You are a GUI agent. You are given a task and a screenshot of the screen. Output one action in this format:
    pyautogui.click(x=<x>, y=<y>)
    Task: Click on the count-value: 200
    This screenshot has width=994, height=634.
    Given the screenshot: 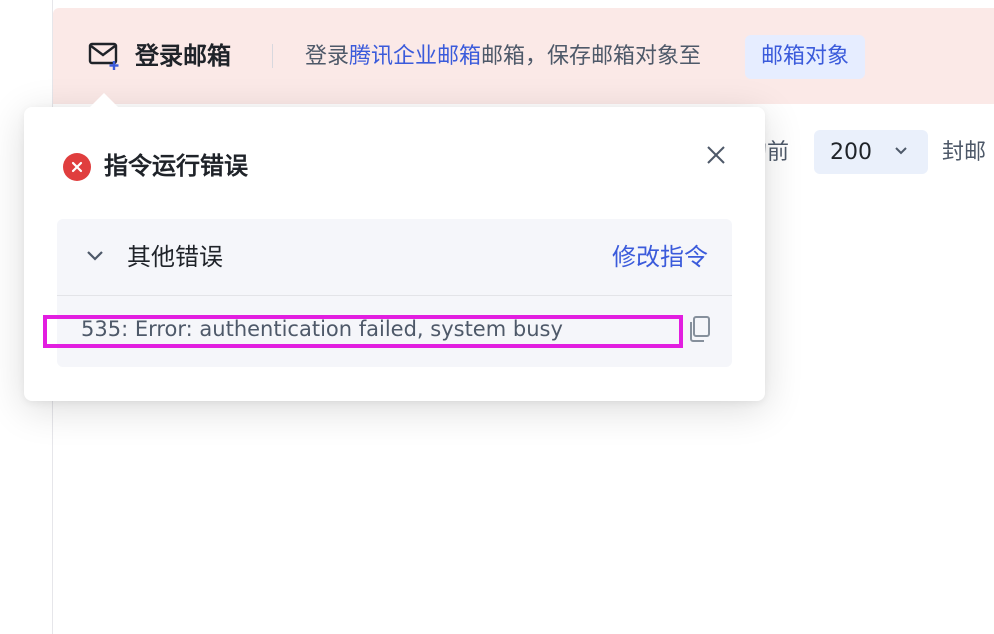 What is the action you would take?
    pyautogui.click(x=851, y=152)
    